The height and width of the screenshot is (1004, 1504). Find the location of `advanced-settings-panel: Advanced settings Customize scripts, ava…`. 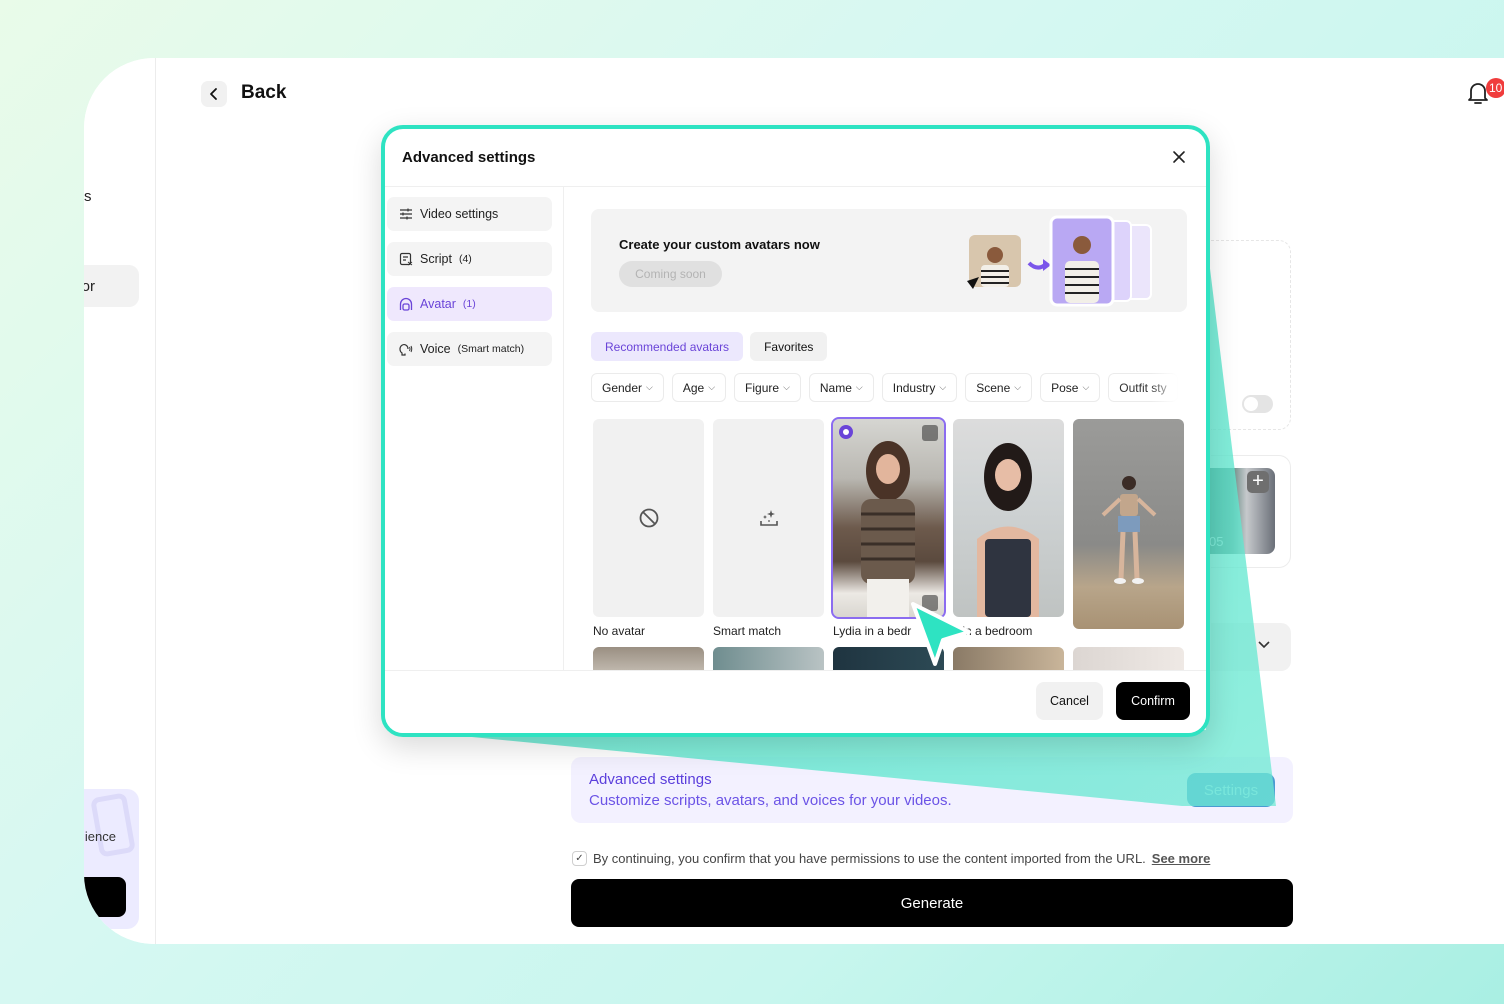

advanced-settings-panel: Advanced settings Customize scripts, ava… is located at coordinates (932, 790).